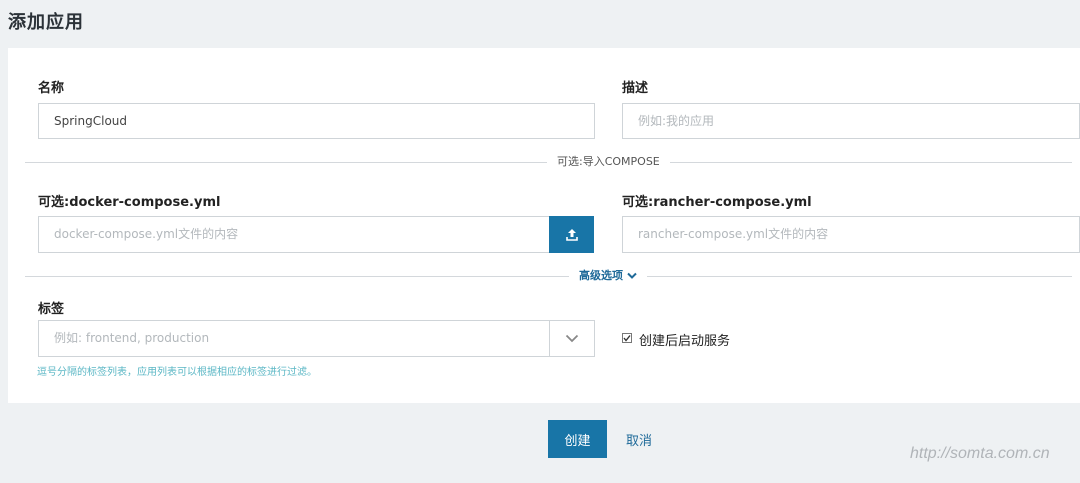 This screenshot has width=1080, height=483. I want to click on cancel-button: 取消, so click(639, 439).